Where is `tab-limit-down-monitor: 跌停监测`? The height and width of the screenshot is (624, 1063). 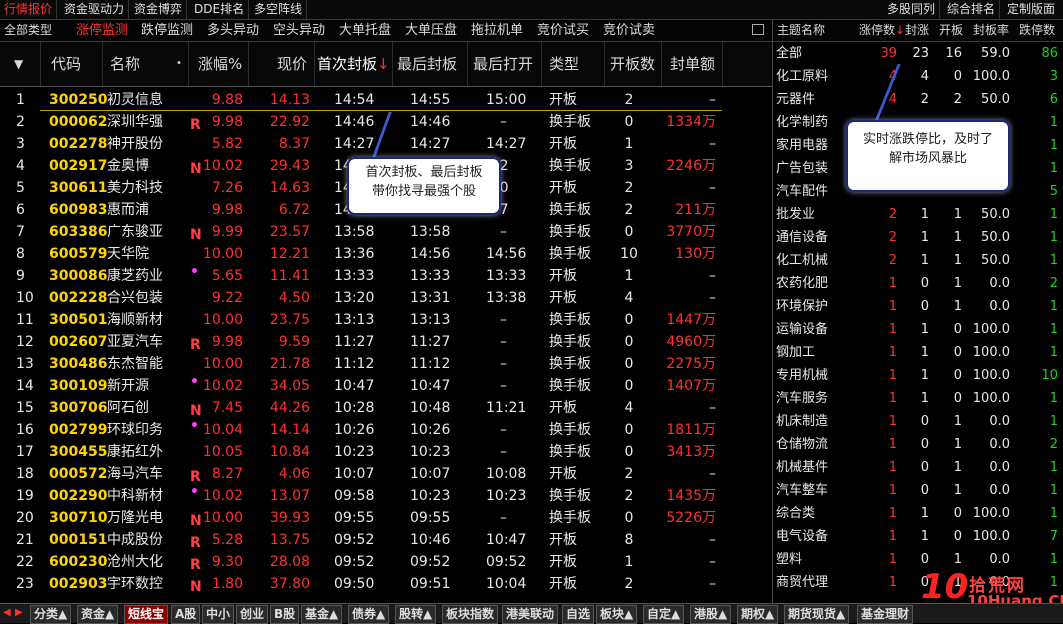 tab-limit-down-monitor: 跌停监测 is located at coordinates (167, 30).